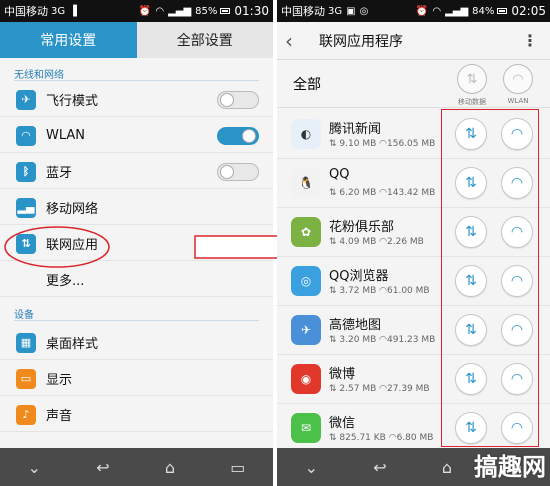 The height and width of the screenshot is (486, 550). What do you see at coordinates (413, 84) in the screenshot?
I see `all-row: 全部 ⇅ ◠ 移动数据 WLAN` at bounding box center [413, 84].